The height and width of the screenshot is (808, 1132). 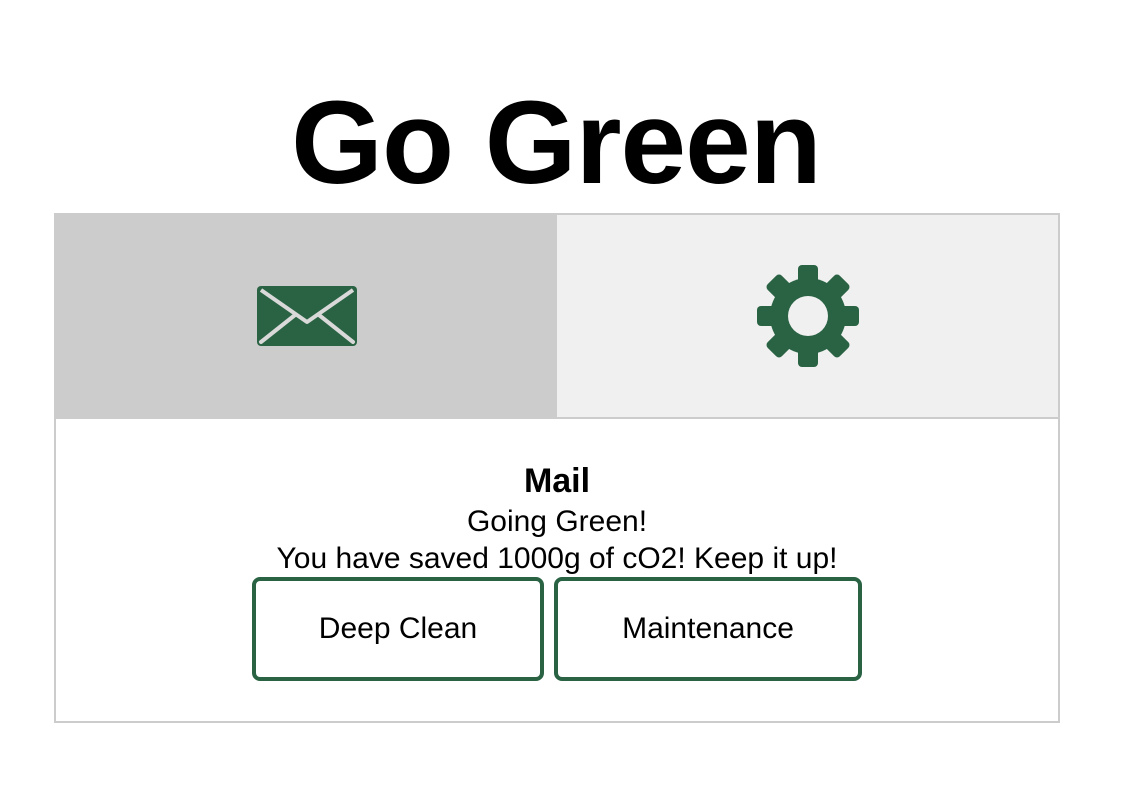 What do you see at coordinates (557, 558) in the screenshot?
I see `savings-message: You have saved 1000g of cO2! Keep it up!` at bounding box center [557, 558].